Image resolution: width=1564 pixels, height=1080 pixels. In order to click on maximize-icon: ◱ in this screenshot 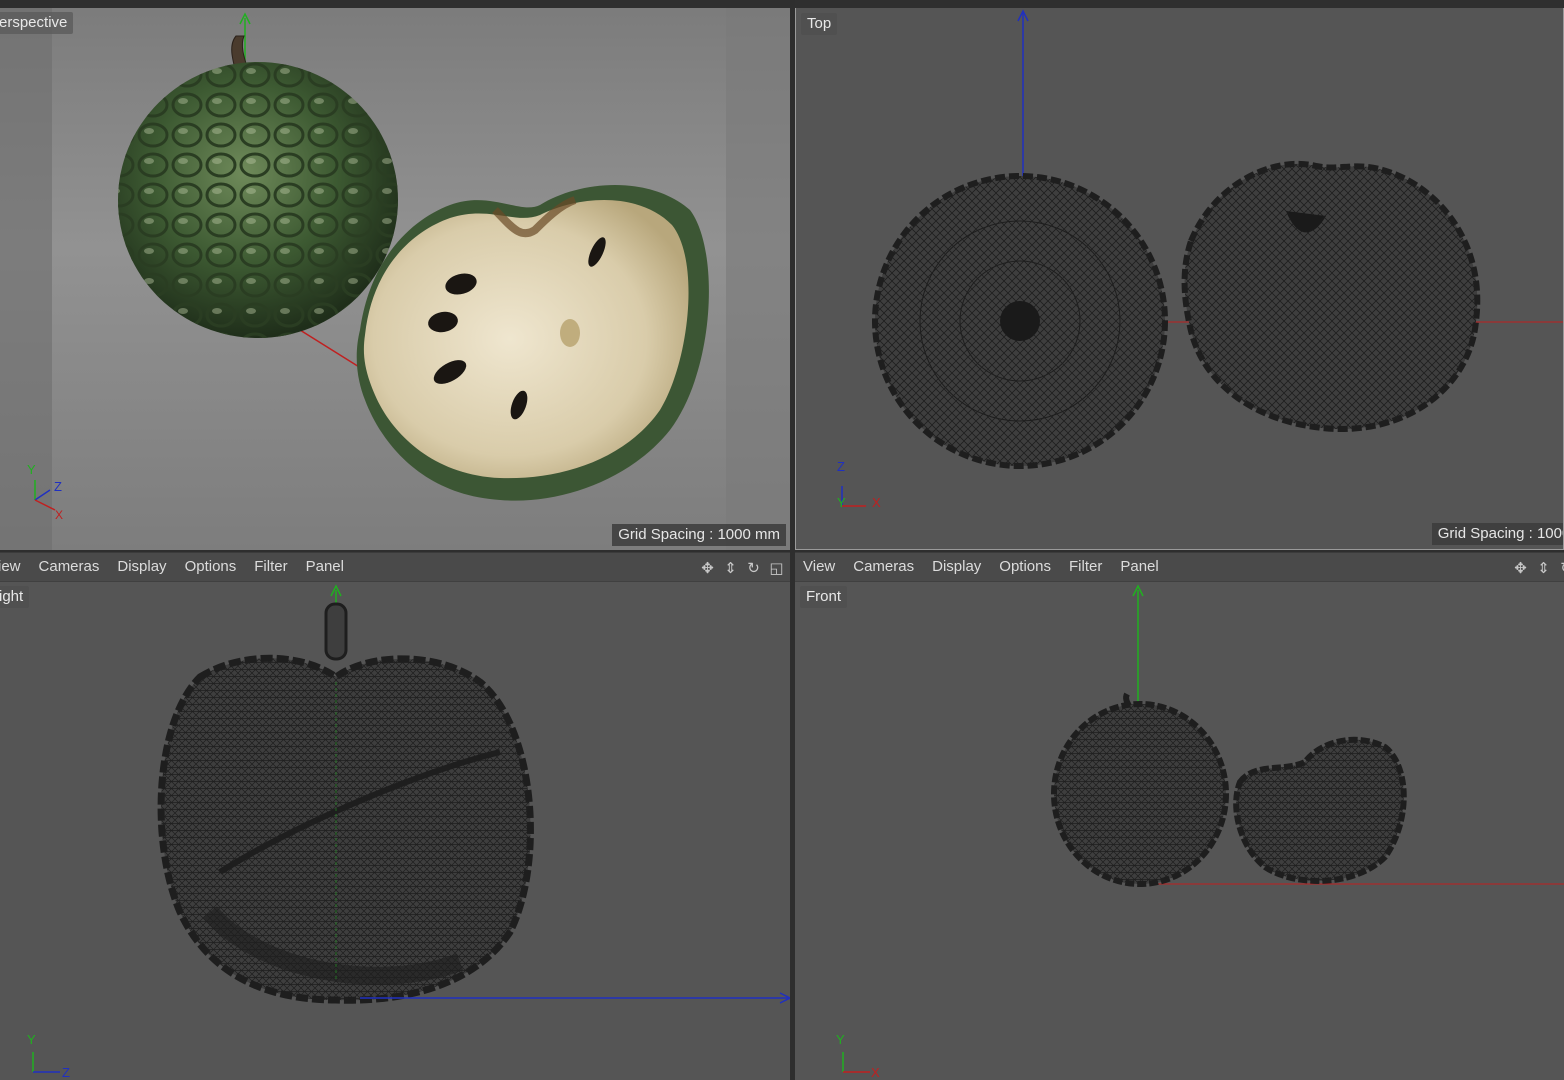, I will do `click(776, 567)`.